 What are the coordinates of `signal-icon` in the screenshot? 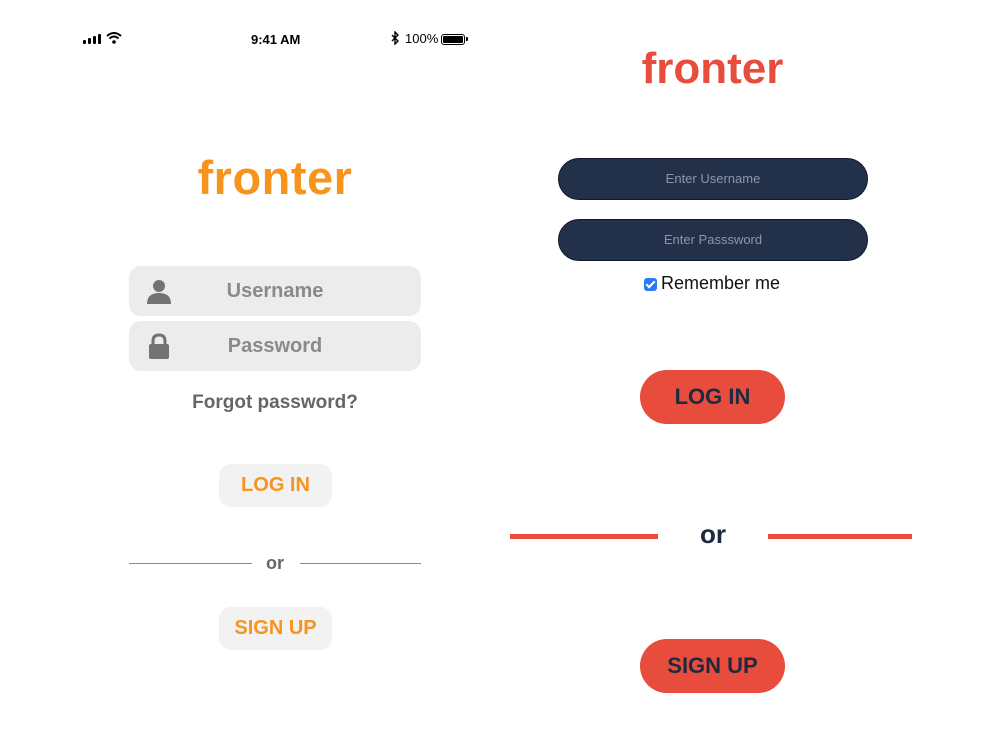 It's located at (92, 39).